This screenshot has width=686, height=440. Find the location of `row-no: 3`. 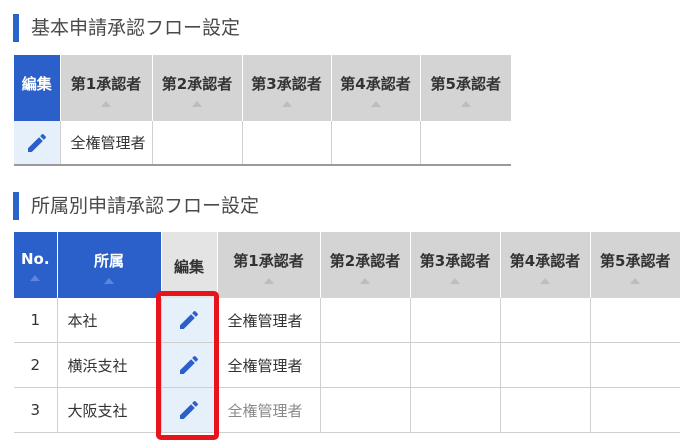

row-no: 3 is located at coordinates (36, 410).